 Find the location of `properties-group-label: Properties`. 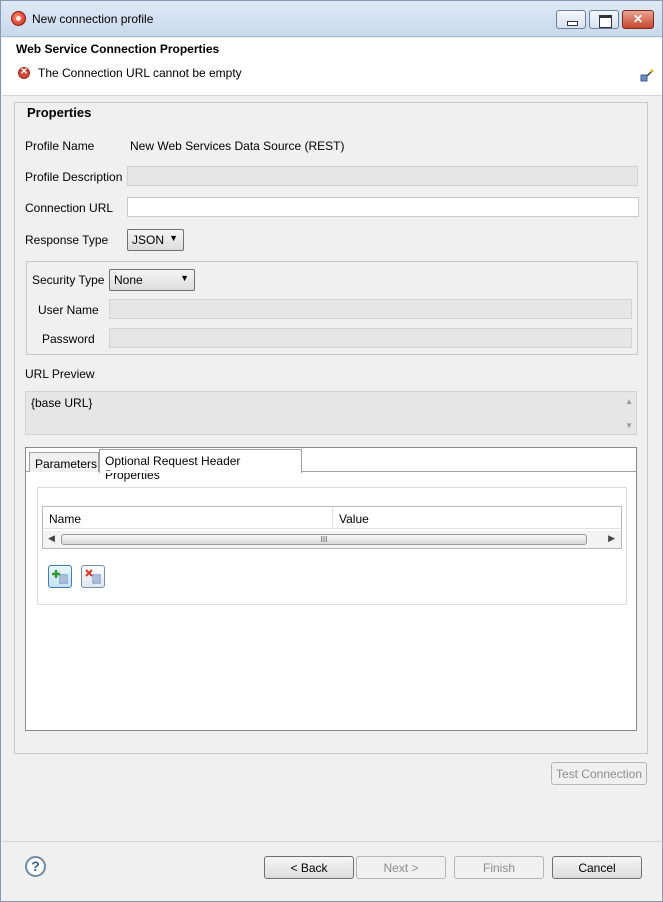

properties-group-label: Properties is located at coordinates (59, 112).